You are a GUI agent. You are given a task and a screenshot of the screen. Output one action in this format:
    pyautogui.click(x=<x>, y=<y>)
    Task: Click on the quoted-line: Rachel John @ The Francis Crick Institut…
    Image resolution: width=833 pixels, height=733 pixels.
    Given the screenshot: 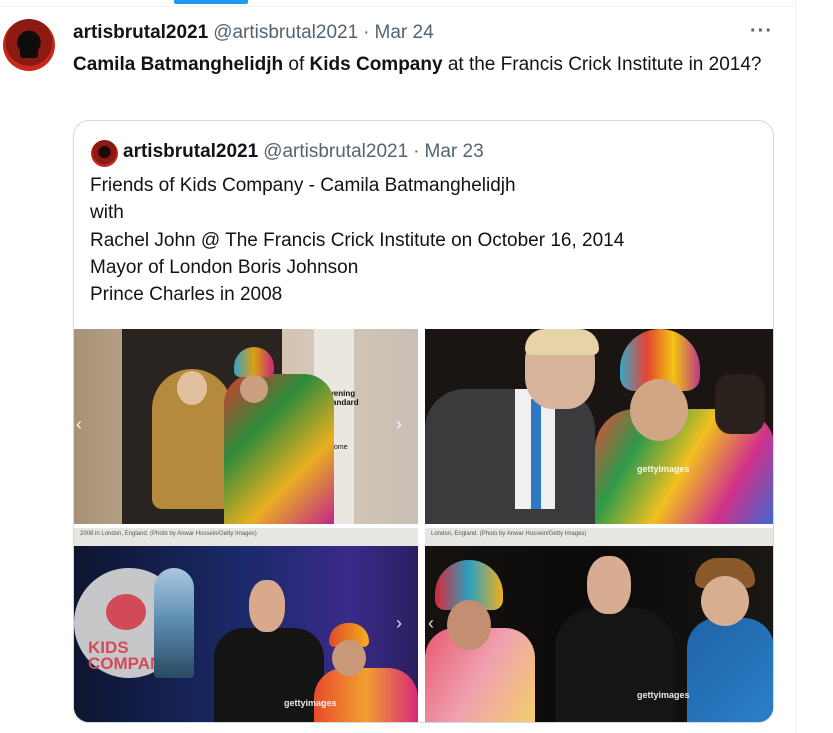 What is the action you would take?
    pyautogui.click(x=357, y=240)
    